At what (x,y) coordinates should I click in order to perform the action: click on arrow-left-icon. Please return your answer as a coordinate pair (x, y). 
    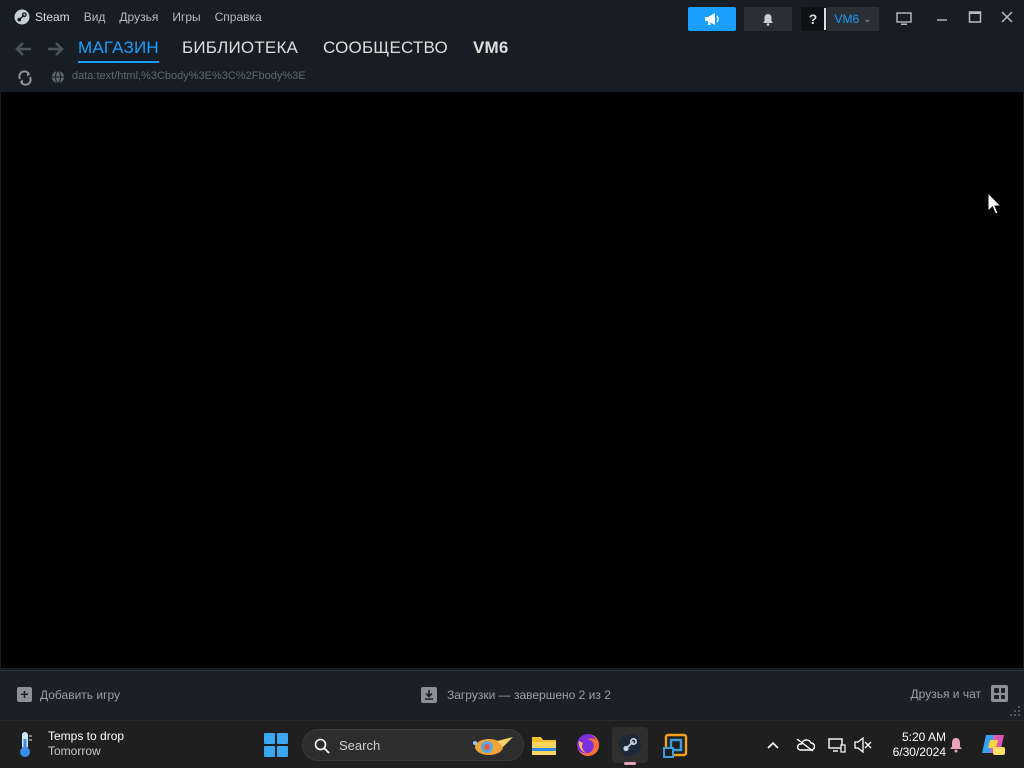
    Looking at the image, I should click on (23, 49).